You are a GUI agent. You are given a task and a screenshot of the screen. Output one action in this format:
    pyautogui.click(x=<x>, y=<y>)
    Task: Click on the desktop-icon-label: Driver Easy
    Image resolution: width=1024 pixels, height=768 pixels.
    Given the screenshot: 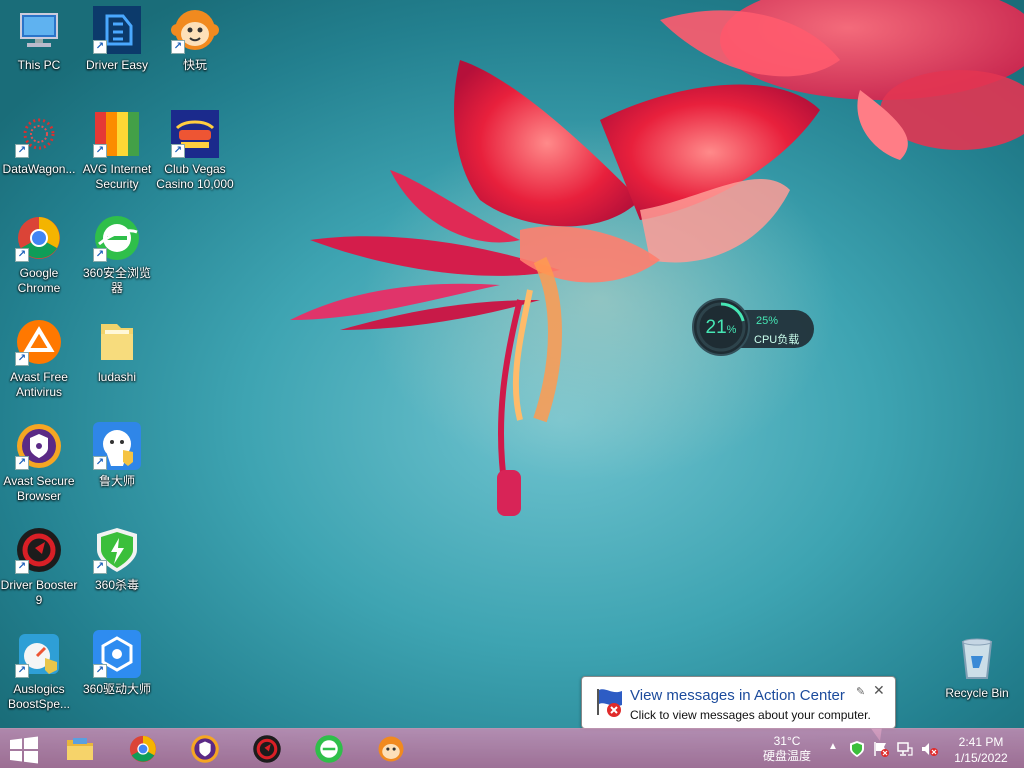 What is the action you would take?
    pyautogui.click(x=116, y=65)
    